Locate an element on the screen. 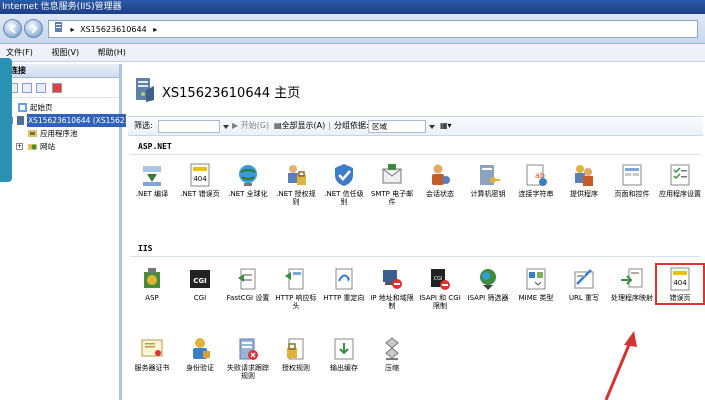 The height and width of the screenshot is (400, 705). forward-button is located at coordinates (33, 28).